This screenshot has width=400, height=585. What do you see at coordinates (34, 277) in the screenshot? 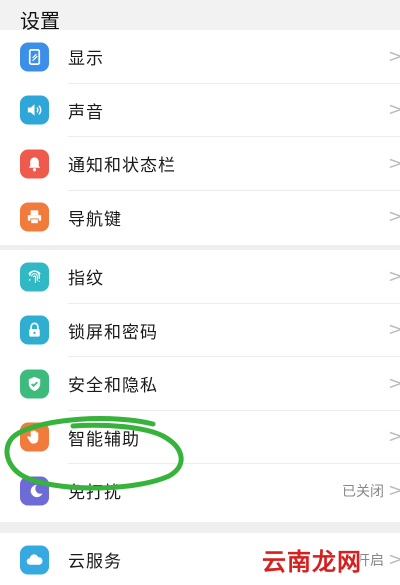
I see `fingerprint-icon` at bounding box center [34, 277].